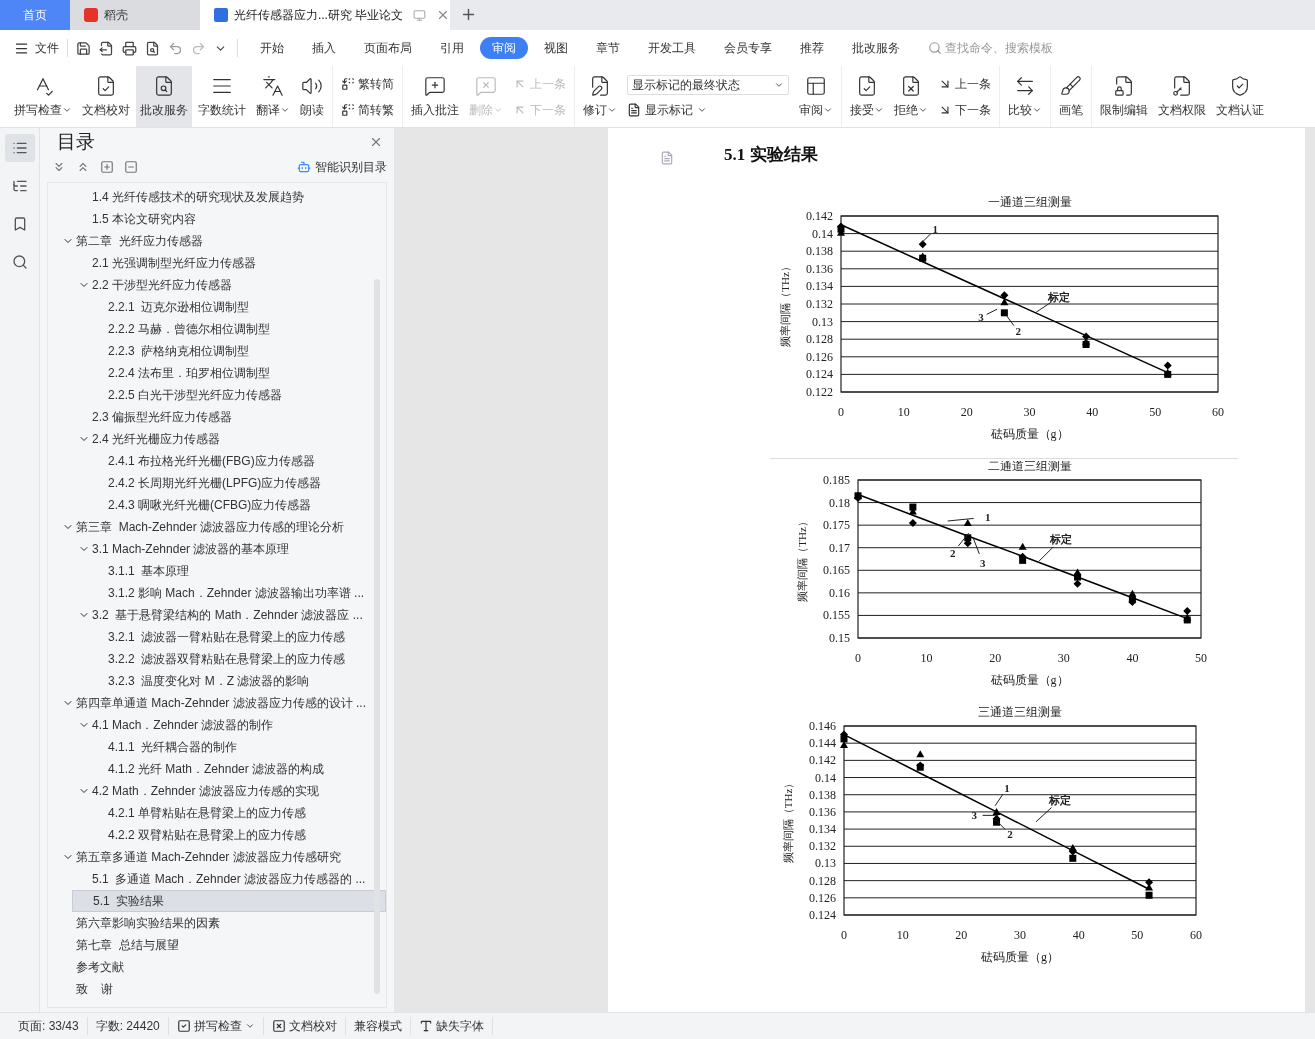 The width and height of the screenshot is (1315, 1039). Describe the element at coordinates (48, 1026) in the screenshot. I see `status-item: 页面: 33/43` at that location.